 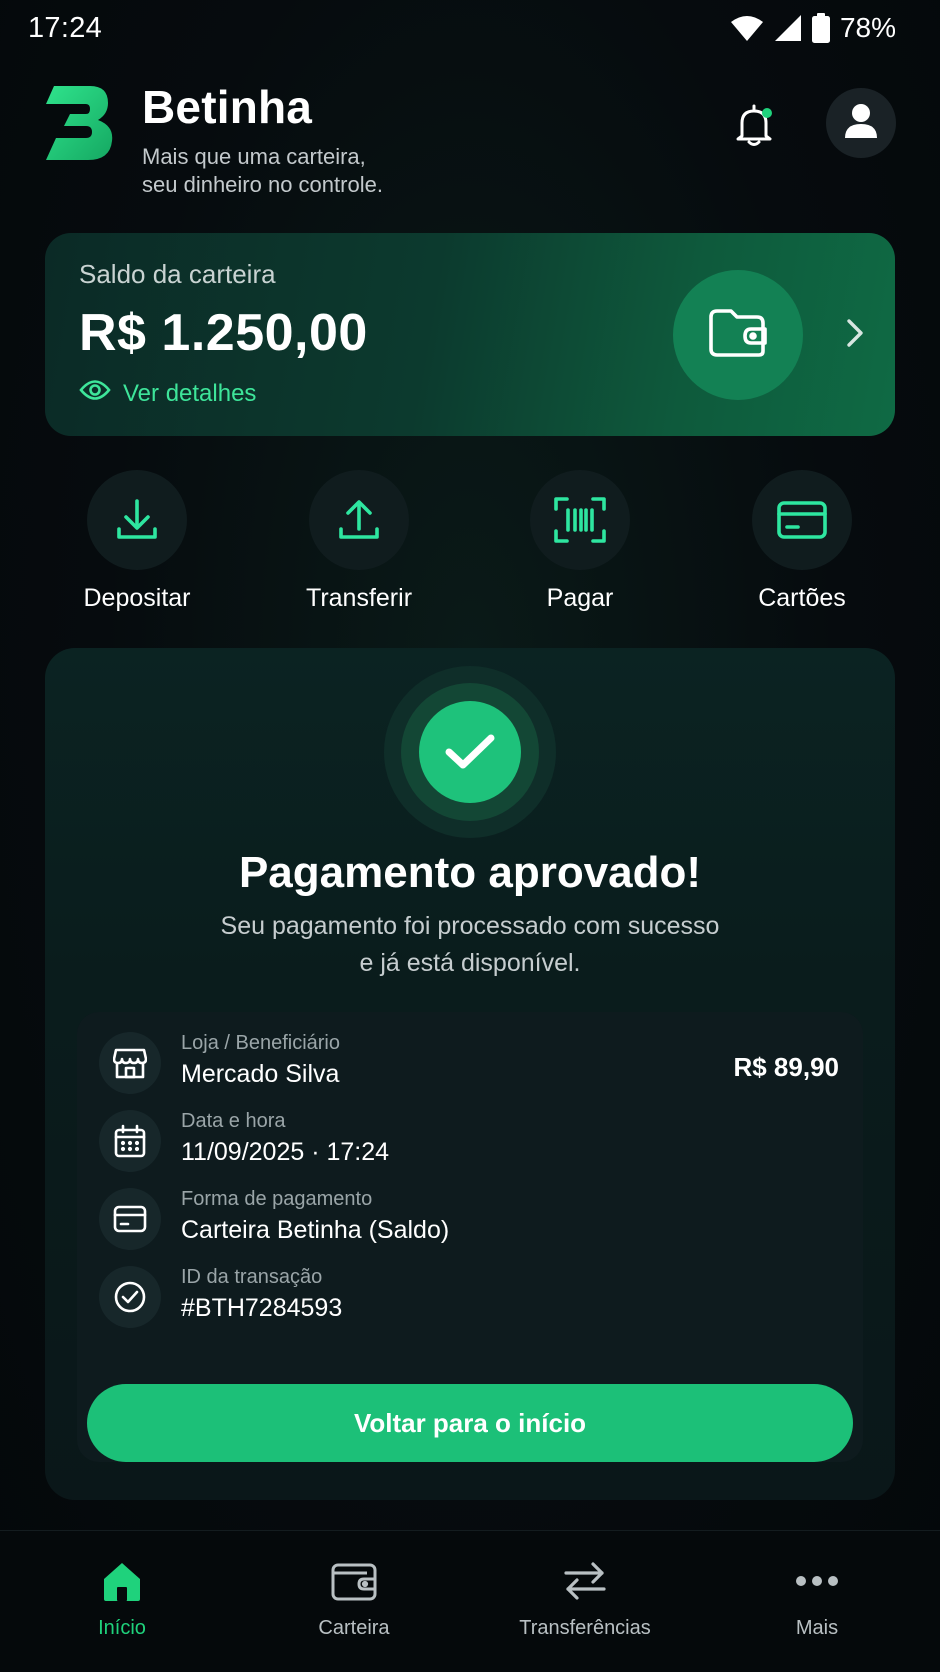 What do you see at coordinates (227, 107) in the screenshot?
I see `app-name: Betinha` at bounding box center [227, 107].